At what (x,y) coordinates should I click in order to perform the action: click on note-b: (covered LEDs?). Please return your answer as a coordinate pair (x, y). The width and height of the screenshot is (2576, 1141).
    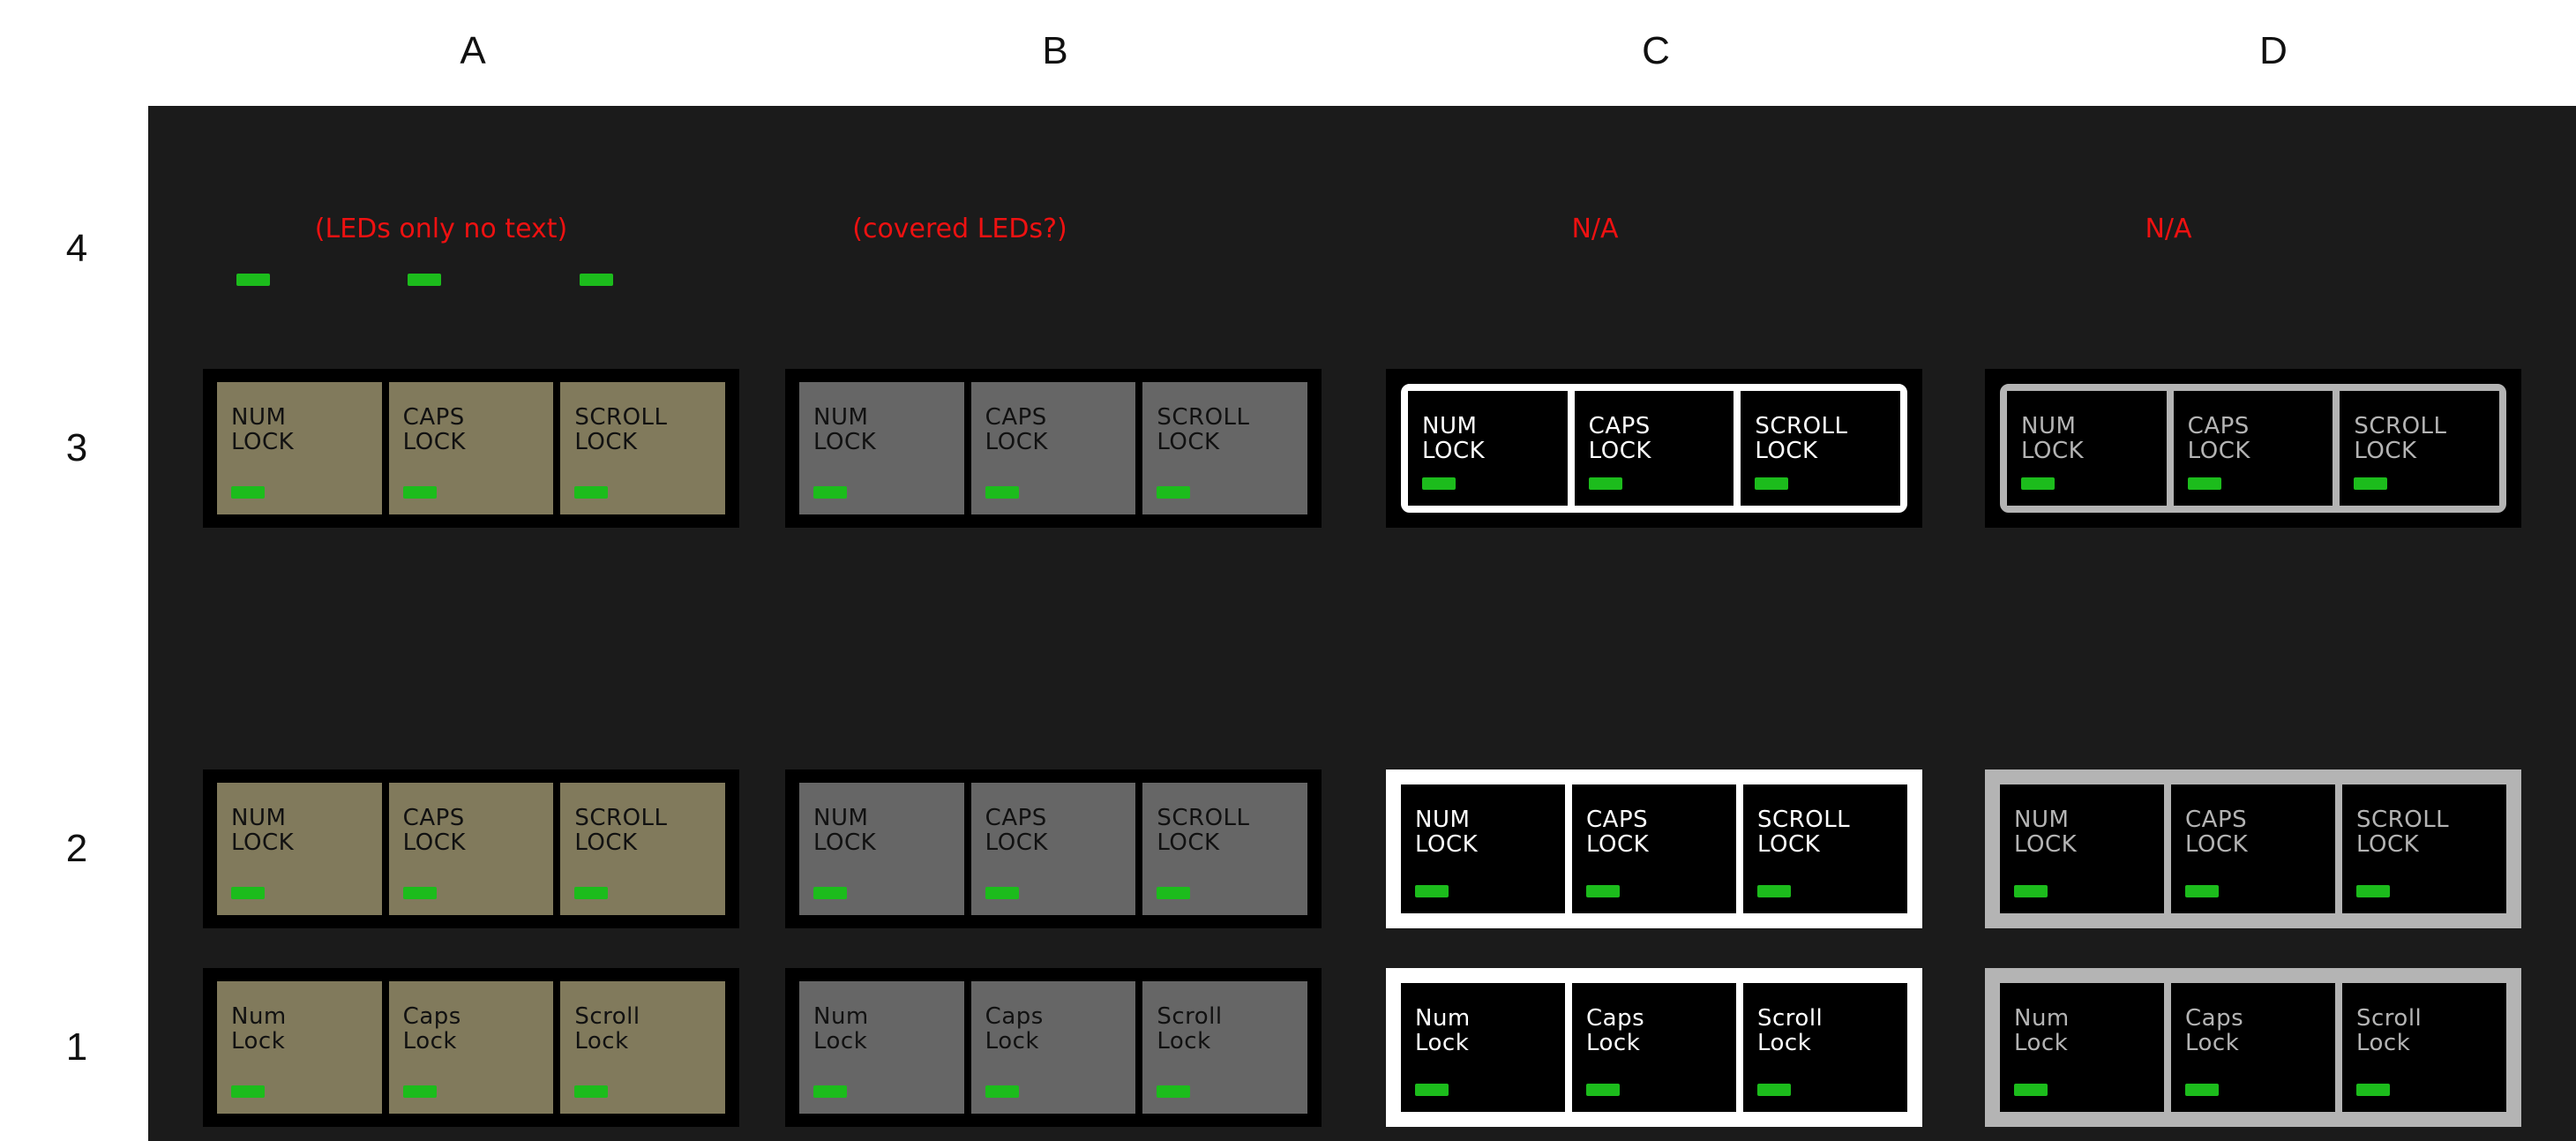
    Looking at the image, I should click on (960, 229).